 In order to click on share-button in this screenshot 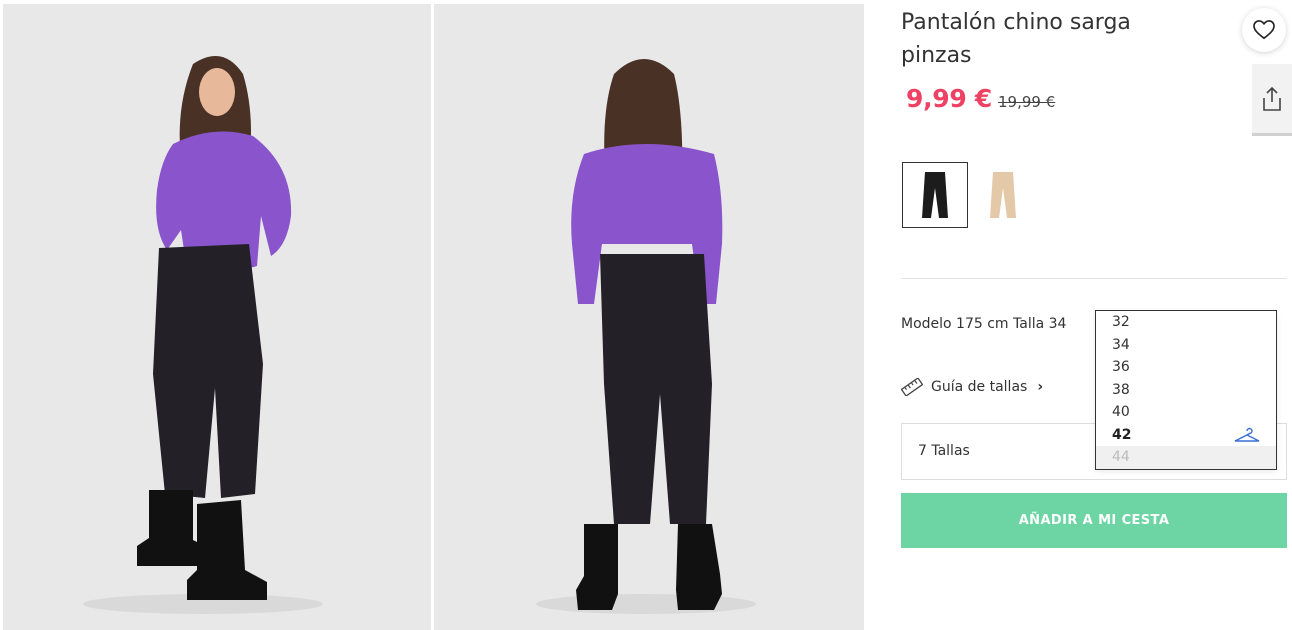, I will do `click(1272, 100)`.